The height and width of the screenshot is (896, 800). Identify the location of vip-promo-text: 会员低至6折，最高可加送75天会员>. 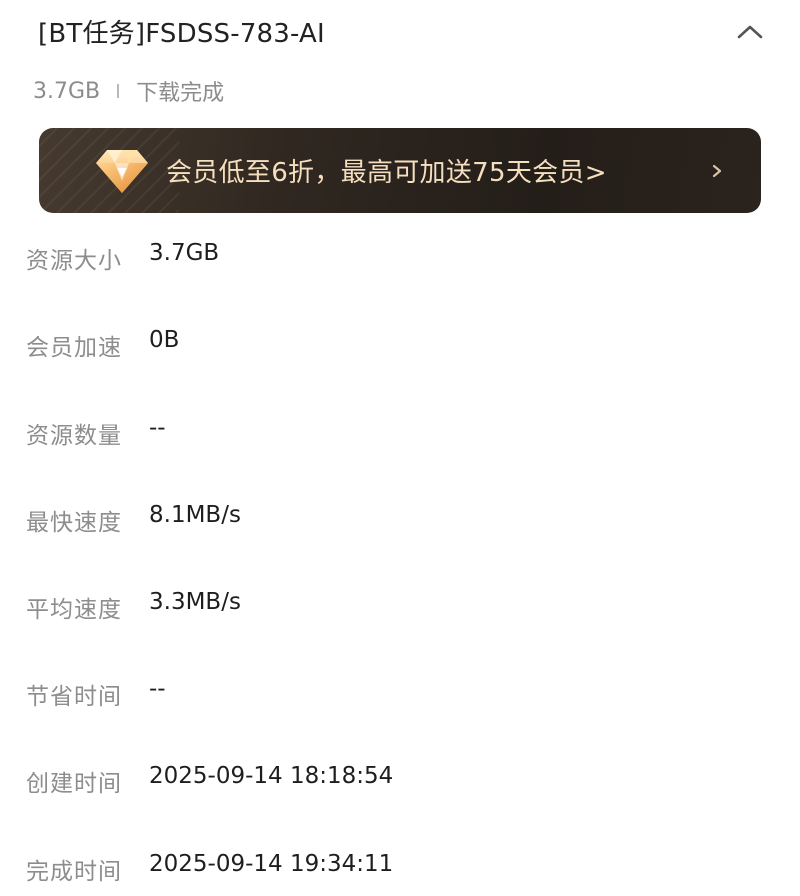
(386, 173).